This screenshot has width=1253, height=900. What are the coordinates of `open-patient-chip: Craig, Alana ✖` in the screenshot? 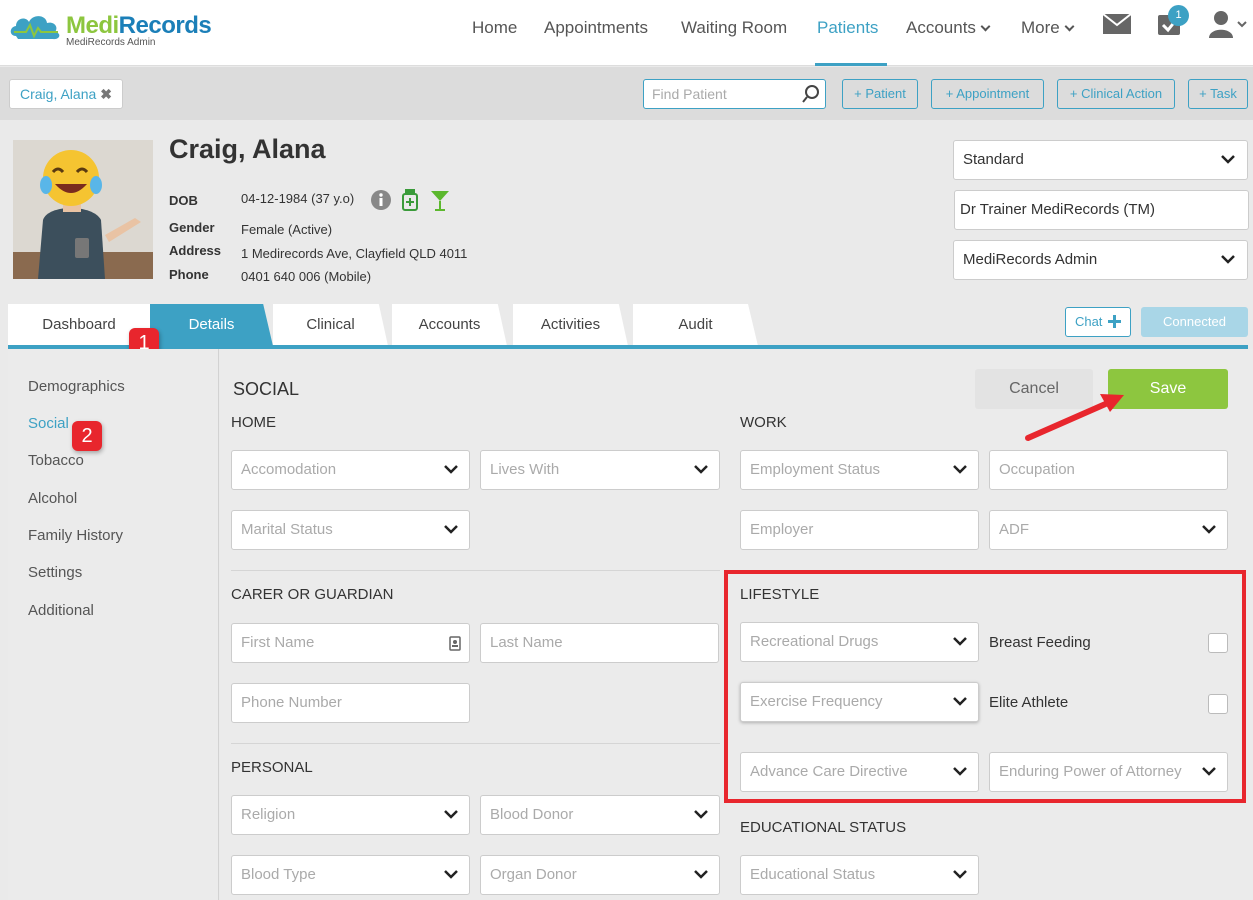 It's located at (66, 94).